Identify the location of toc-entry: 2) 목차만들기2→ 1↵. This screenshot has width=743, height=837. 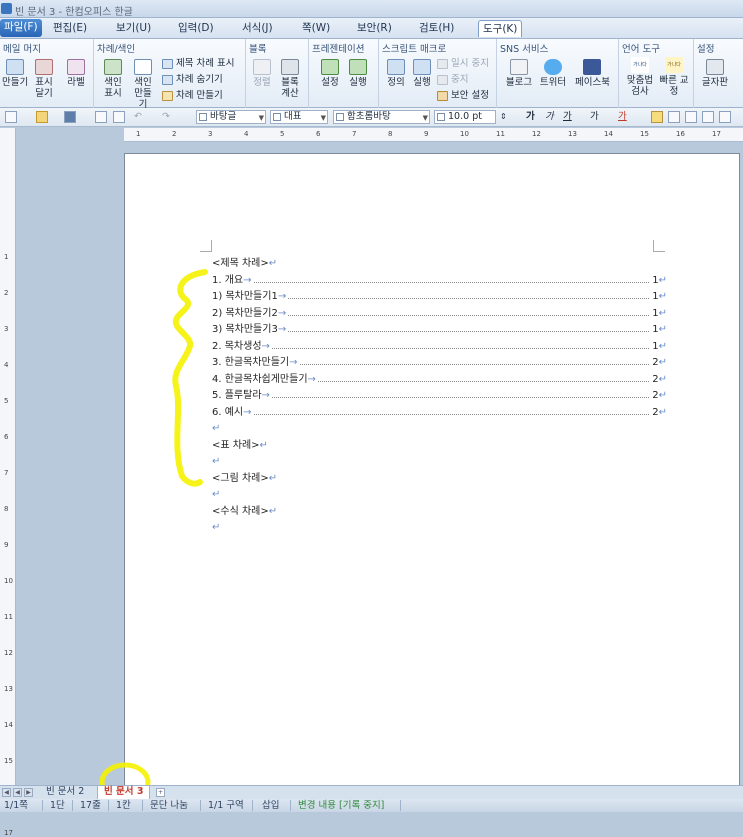
(439, 313).